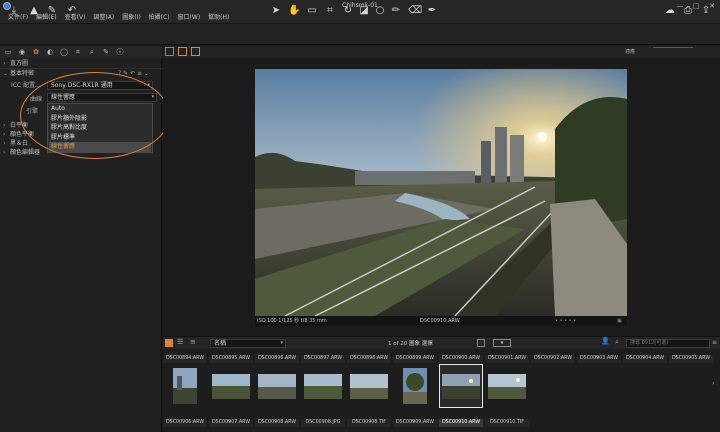 The width and height of the screenshot is (720, 432). What do you see at coordinates (185, 359) in the screenshot?
I see `thumb-filename: DSC00894.ARW` at bounding box center [185, 359].